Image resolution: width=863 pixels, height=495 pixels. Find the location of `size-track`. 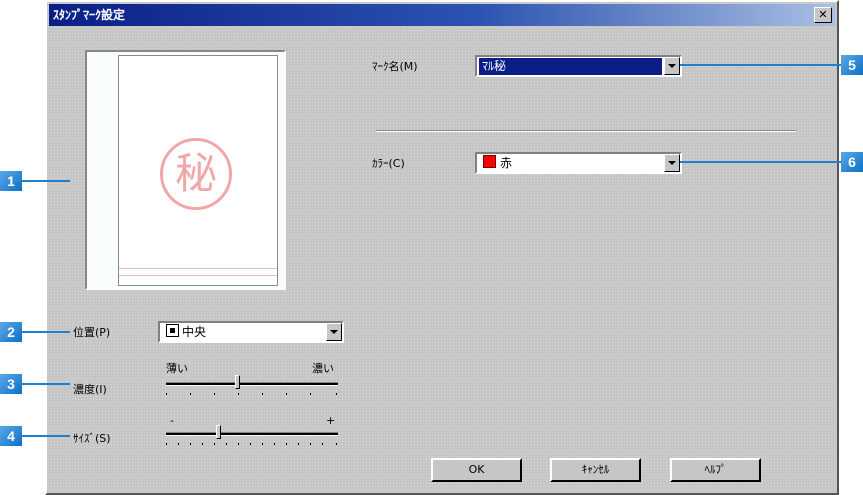

size-track is located at coordinates (252, 434).